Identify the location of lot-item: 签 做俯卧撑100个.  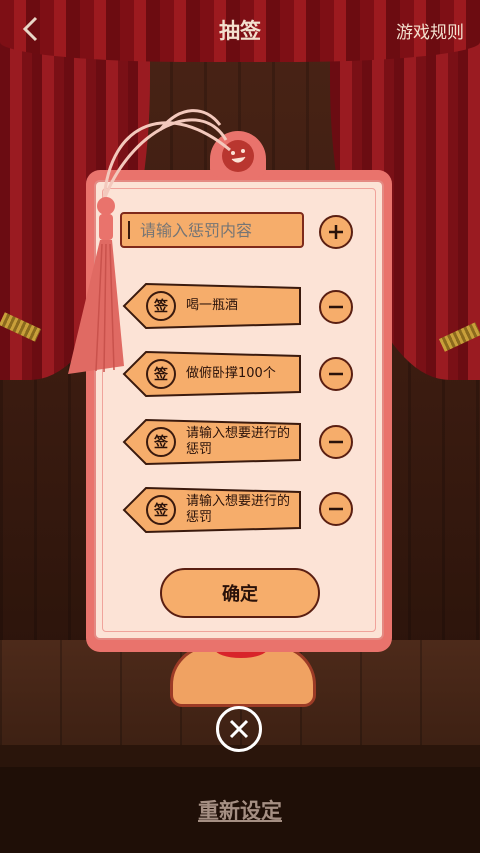
(212, 374).